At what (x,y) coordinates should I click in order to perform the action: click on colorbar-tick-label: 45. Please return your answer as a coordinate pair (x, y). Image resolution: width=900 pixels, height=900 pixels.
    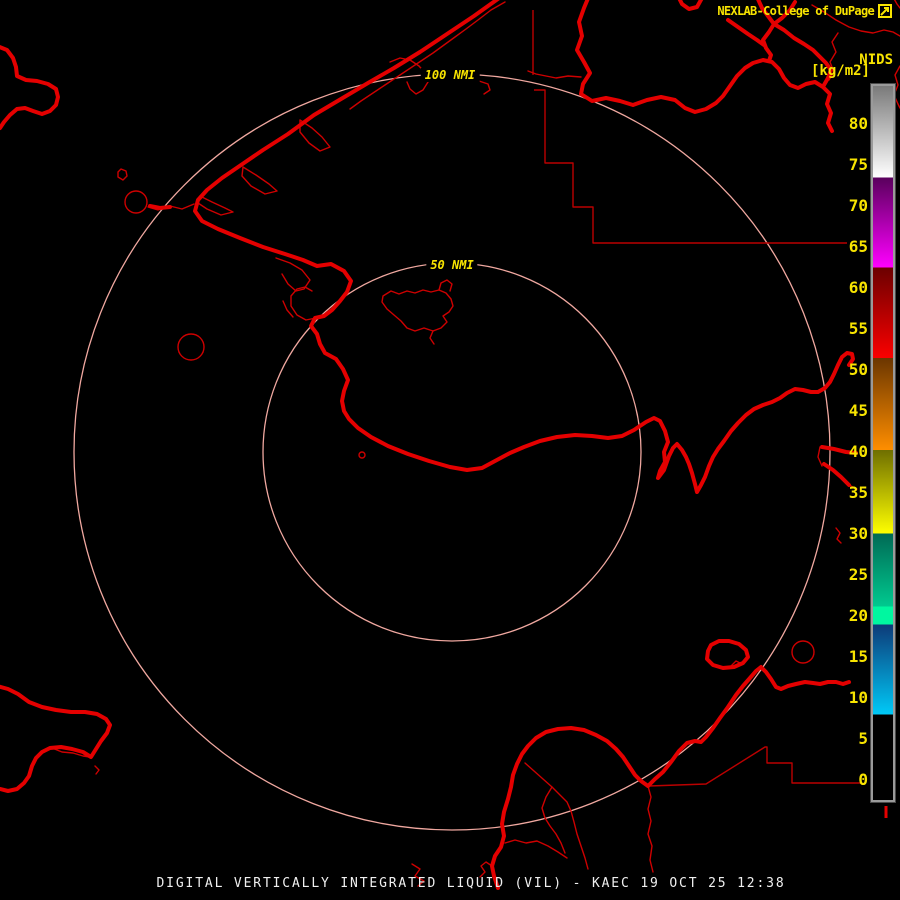
    Looking at the image, I should click on (858, 410).